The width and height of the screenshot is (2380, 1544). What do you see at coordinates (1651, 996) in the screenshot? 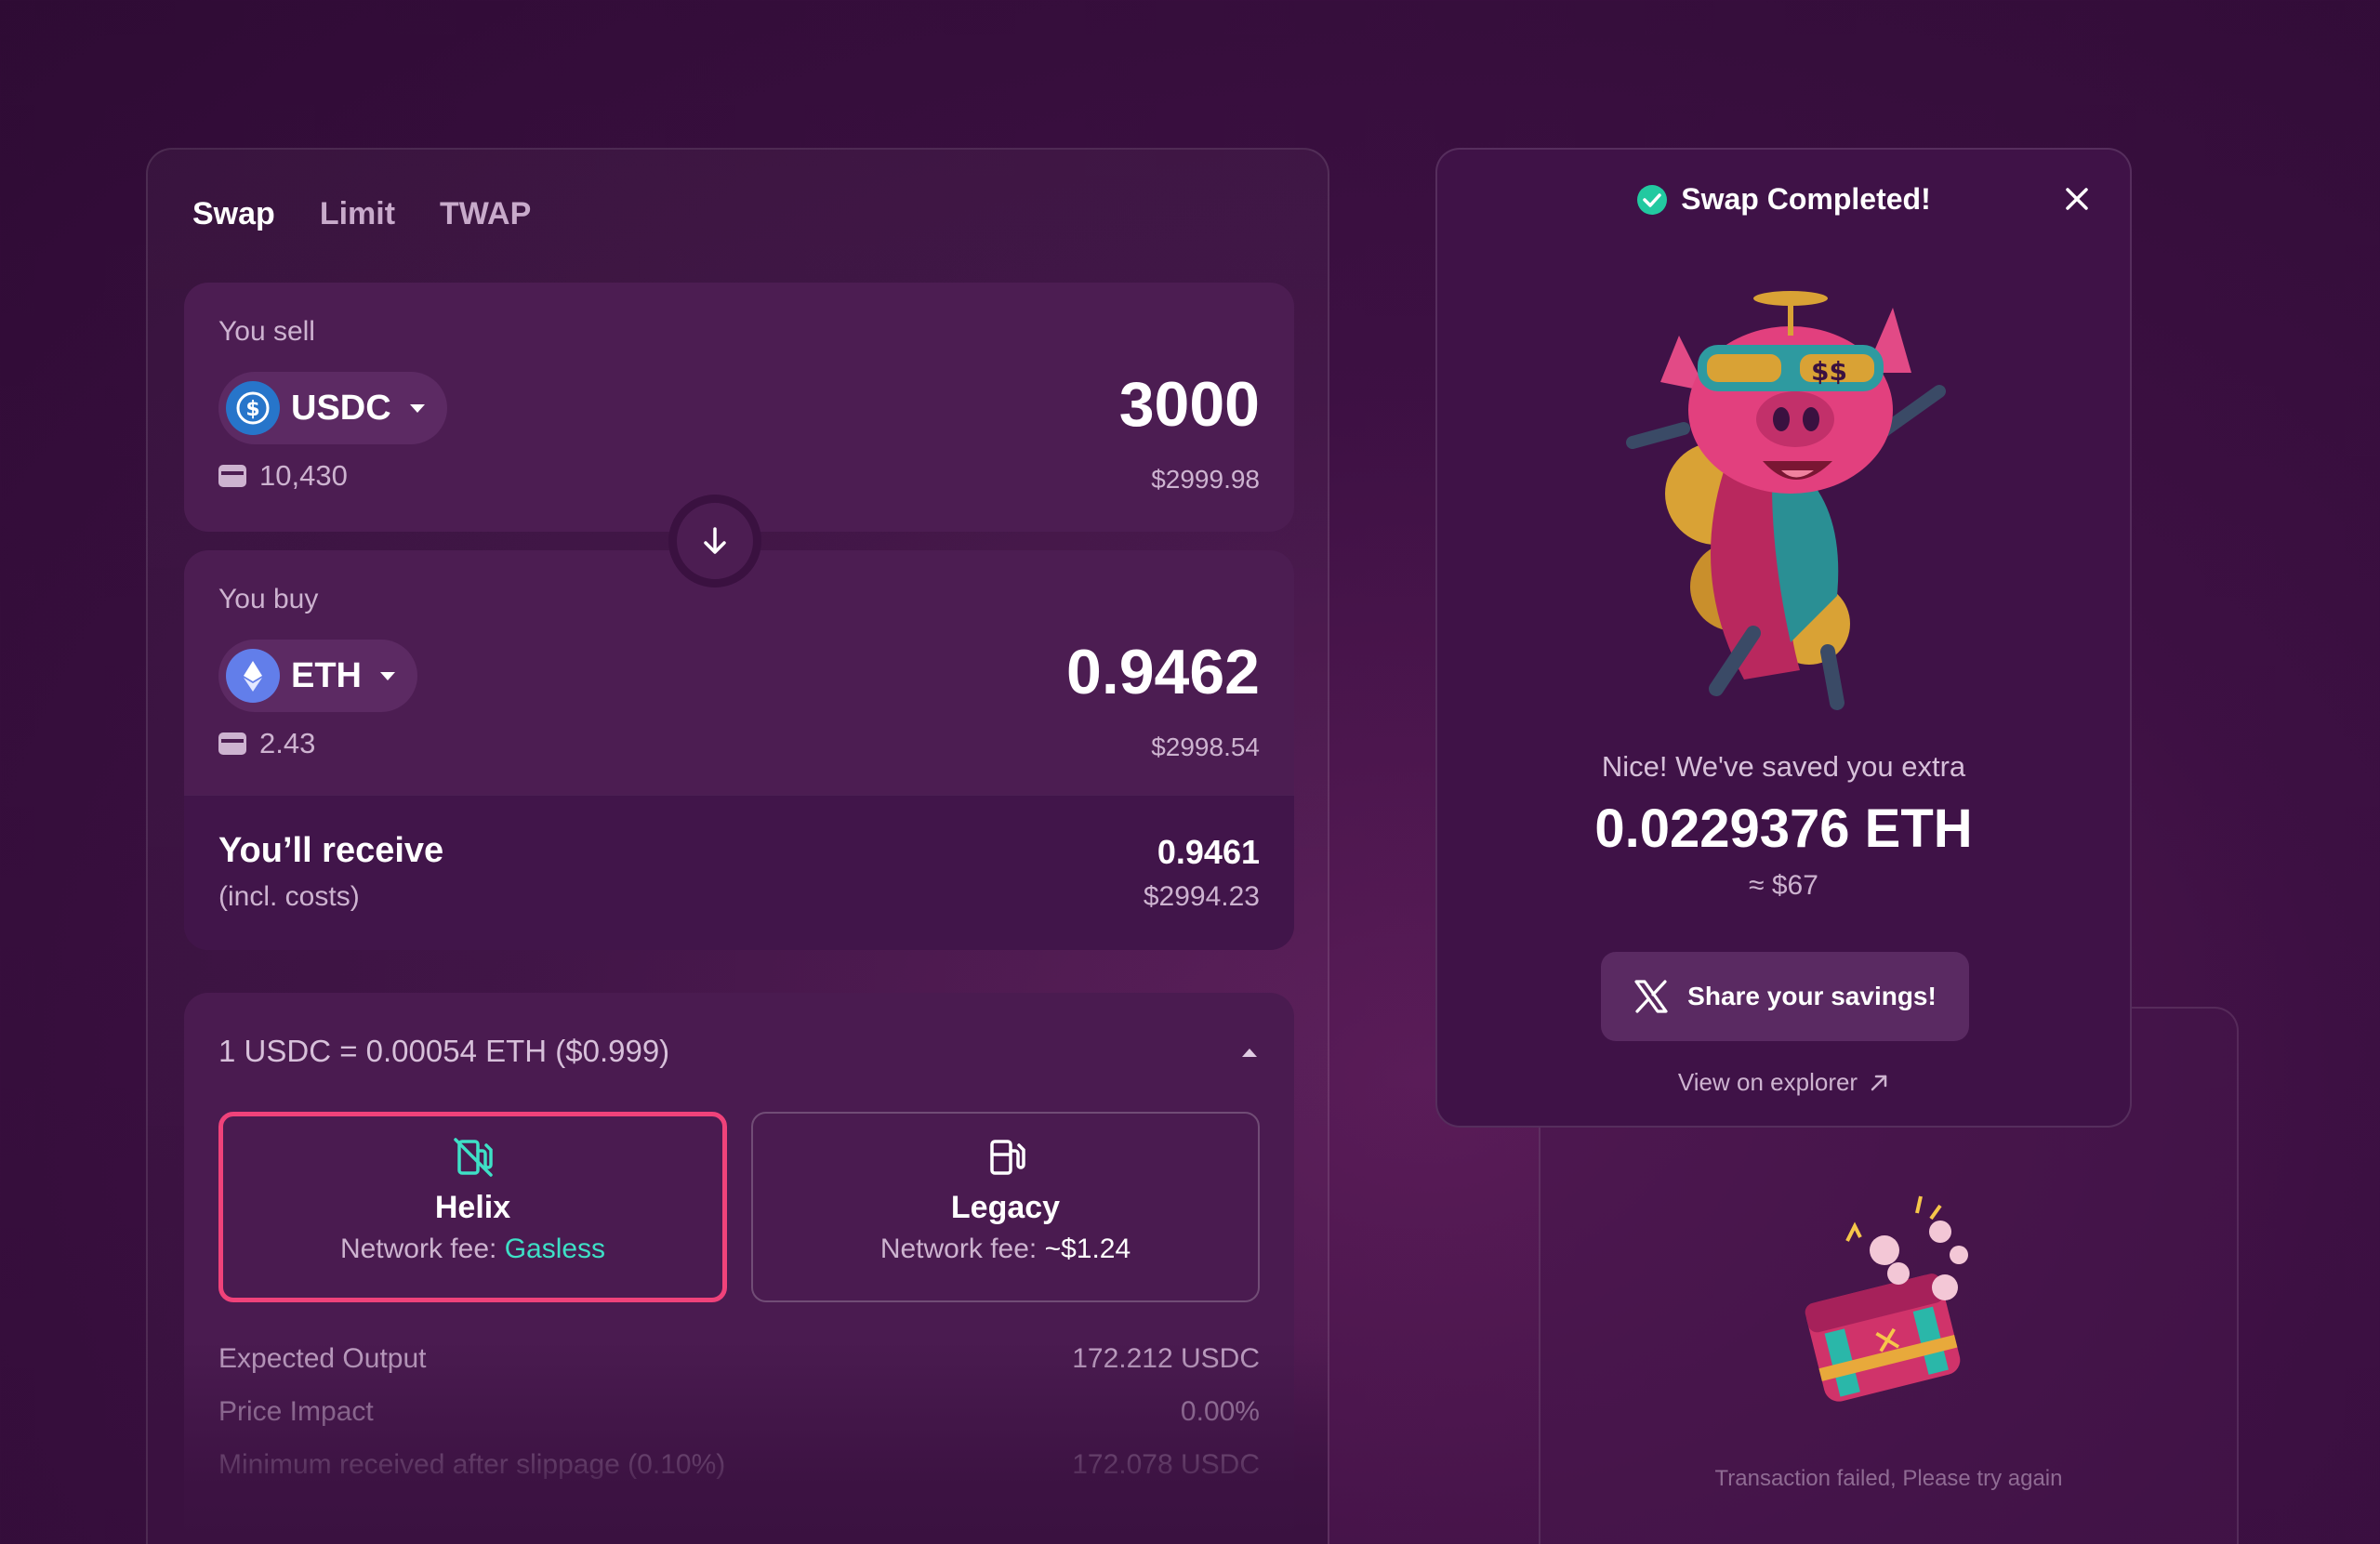
I see `x-logo-icon` at bounding box center [1651, 996].